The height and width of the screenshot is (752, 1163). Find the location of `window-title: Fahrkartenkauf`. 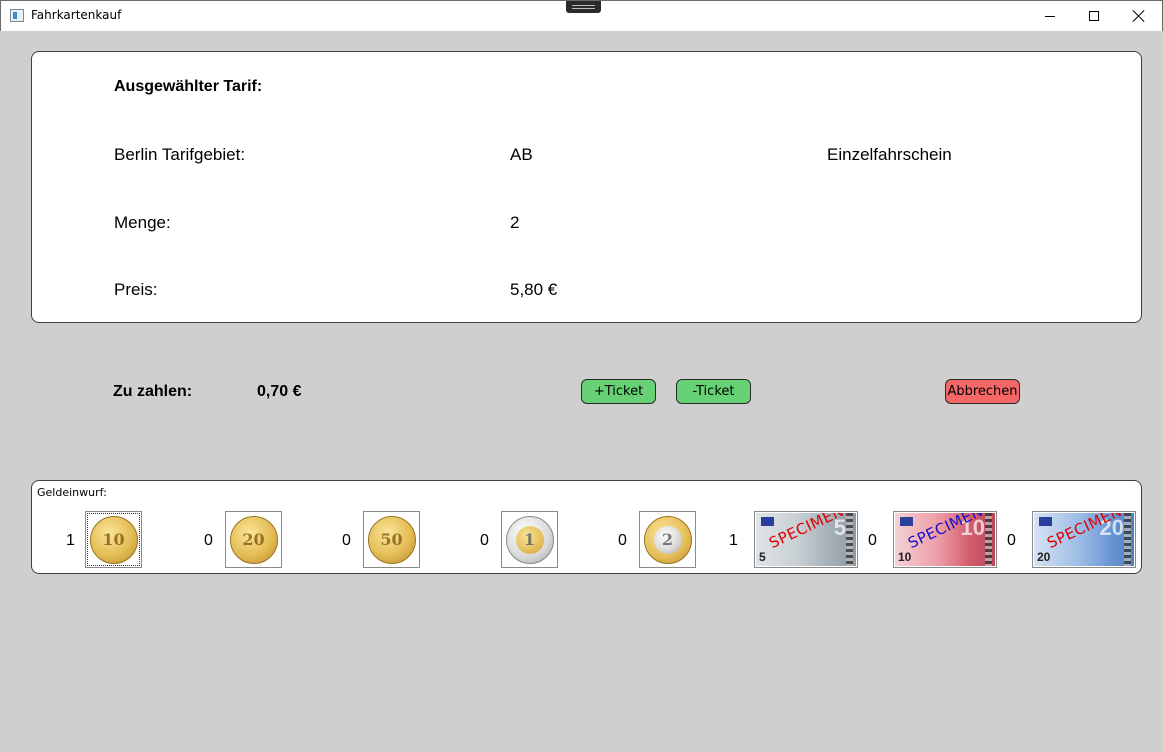

window-title: Fahrkartenkauf is located at coordinates (76, 15).